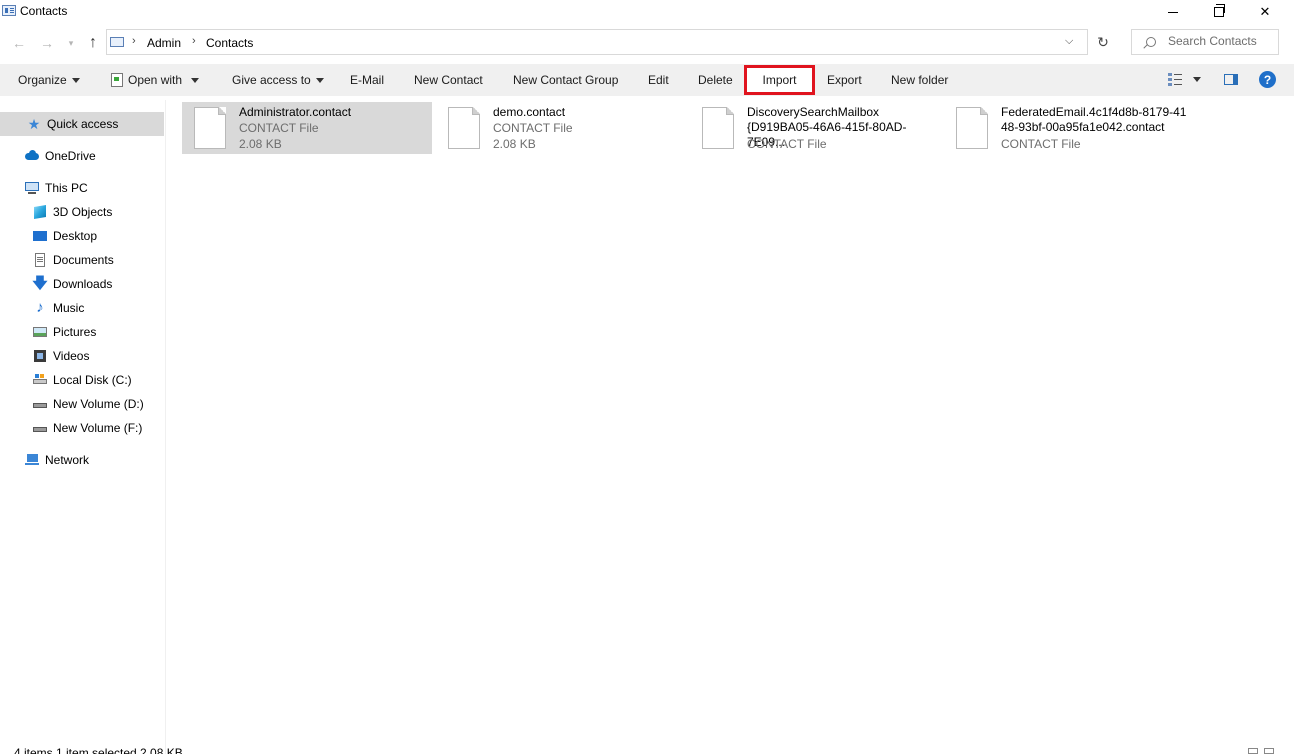  Describe the element at coordinates (40, 356) in the screenshot. I see `film-icon` at that location.